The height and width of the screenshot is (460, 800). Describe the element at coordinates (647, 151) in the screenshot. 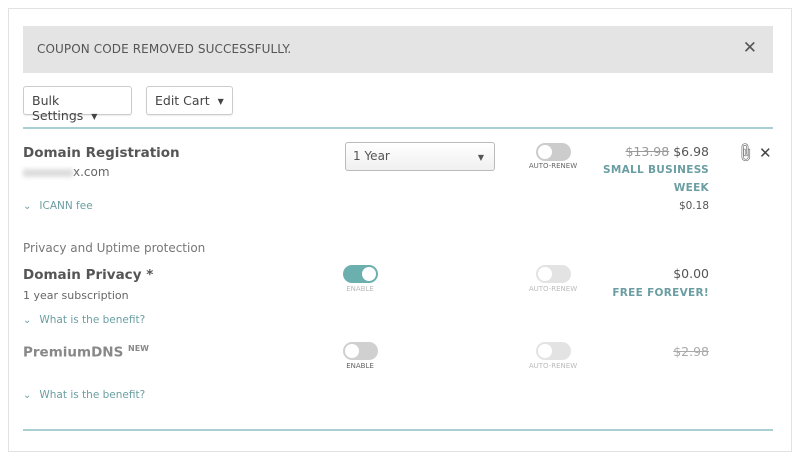

I see `original-price: $13.98` at that location.